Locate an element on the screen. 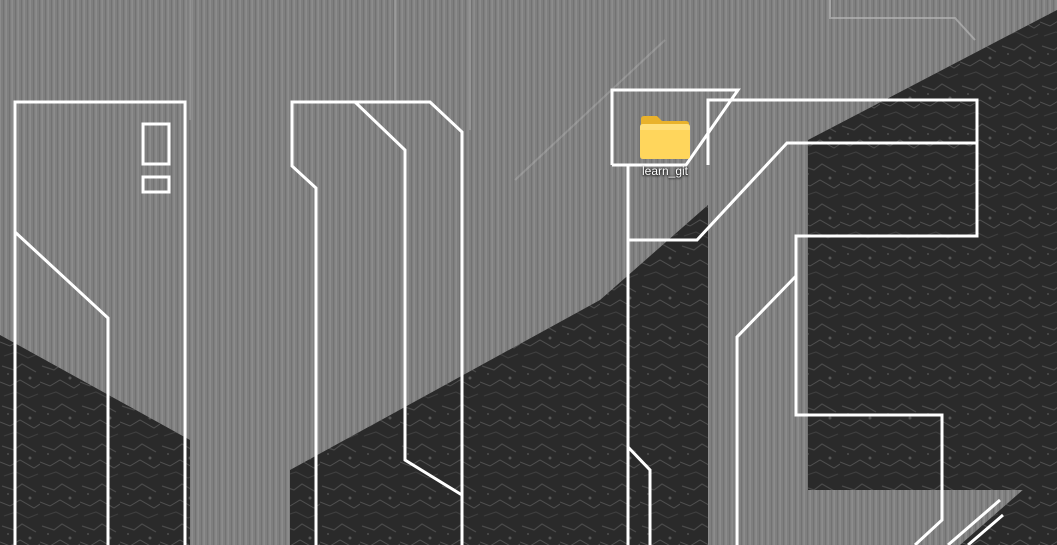 The width and height of the screenshot is (1057, 545). folder-icon is located at coordinates (665, 137).